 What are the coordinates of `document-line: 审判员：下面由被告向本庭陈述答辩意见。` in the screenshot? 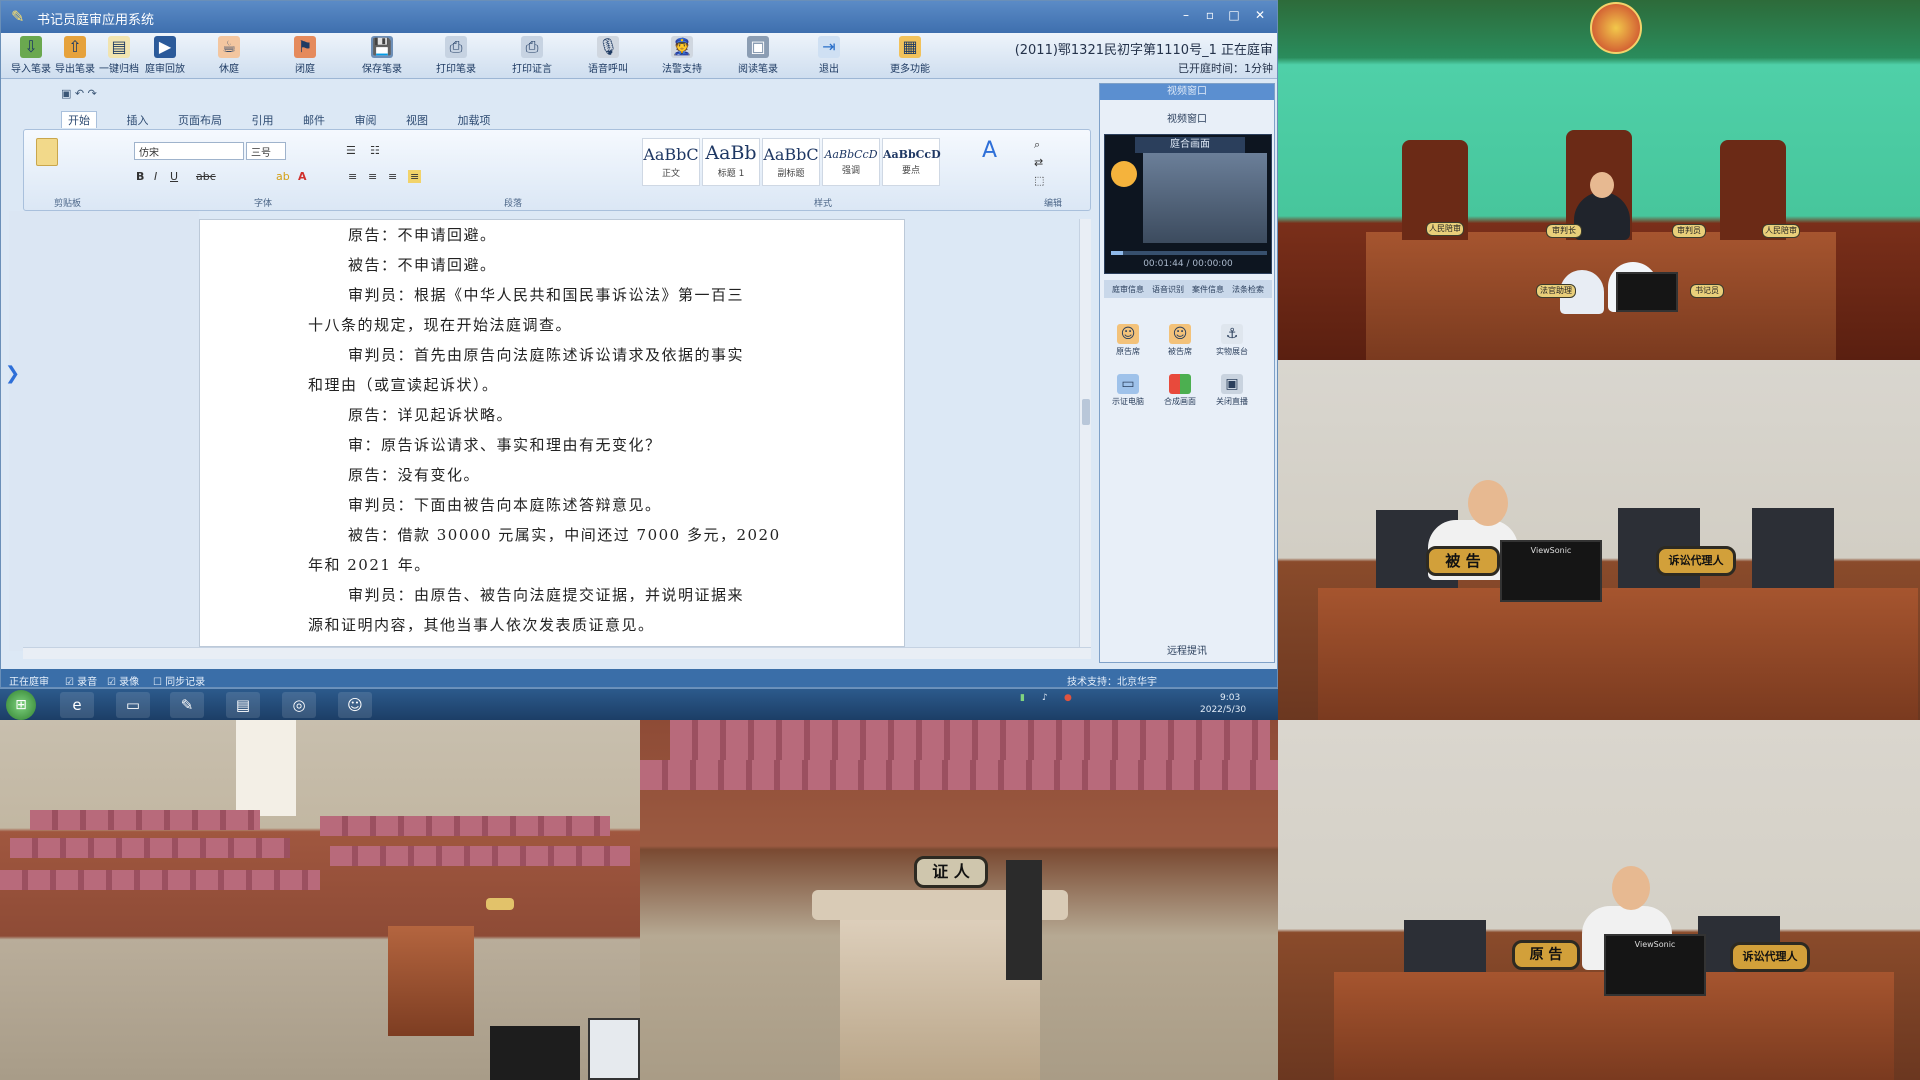 It's located at (505, 504).